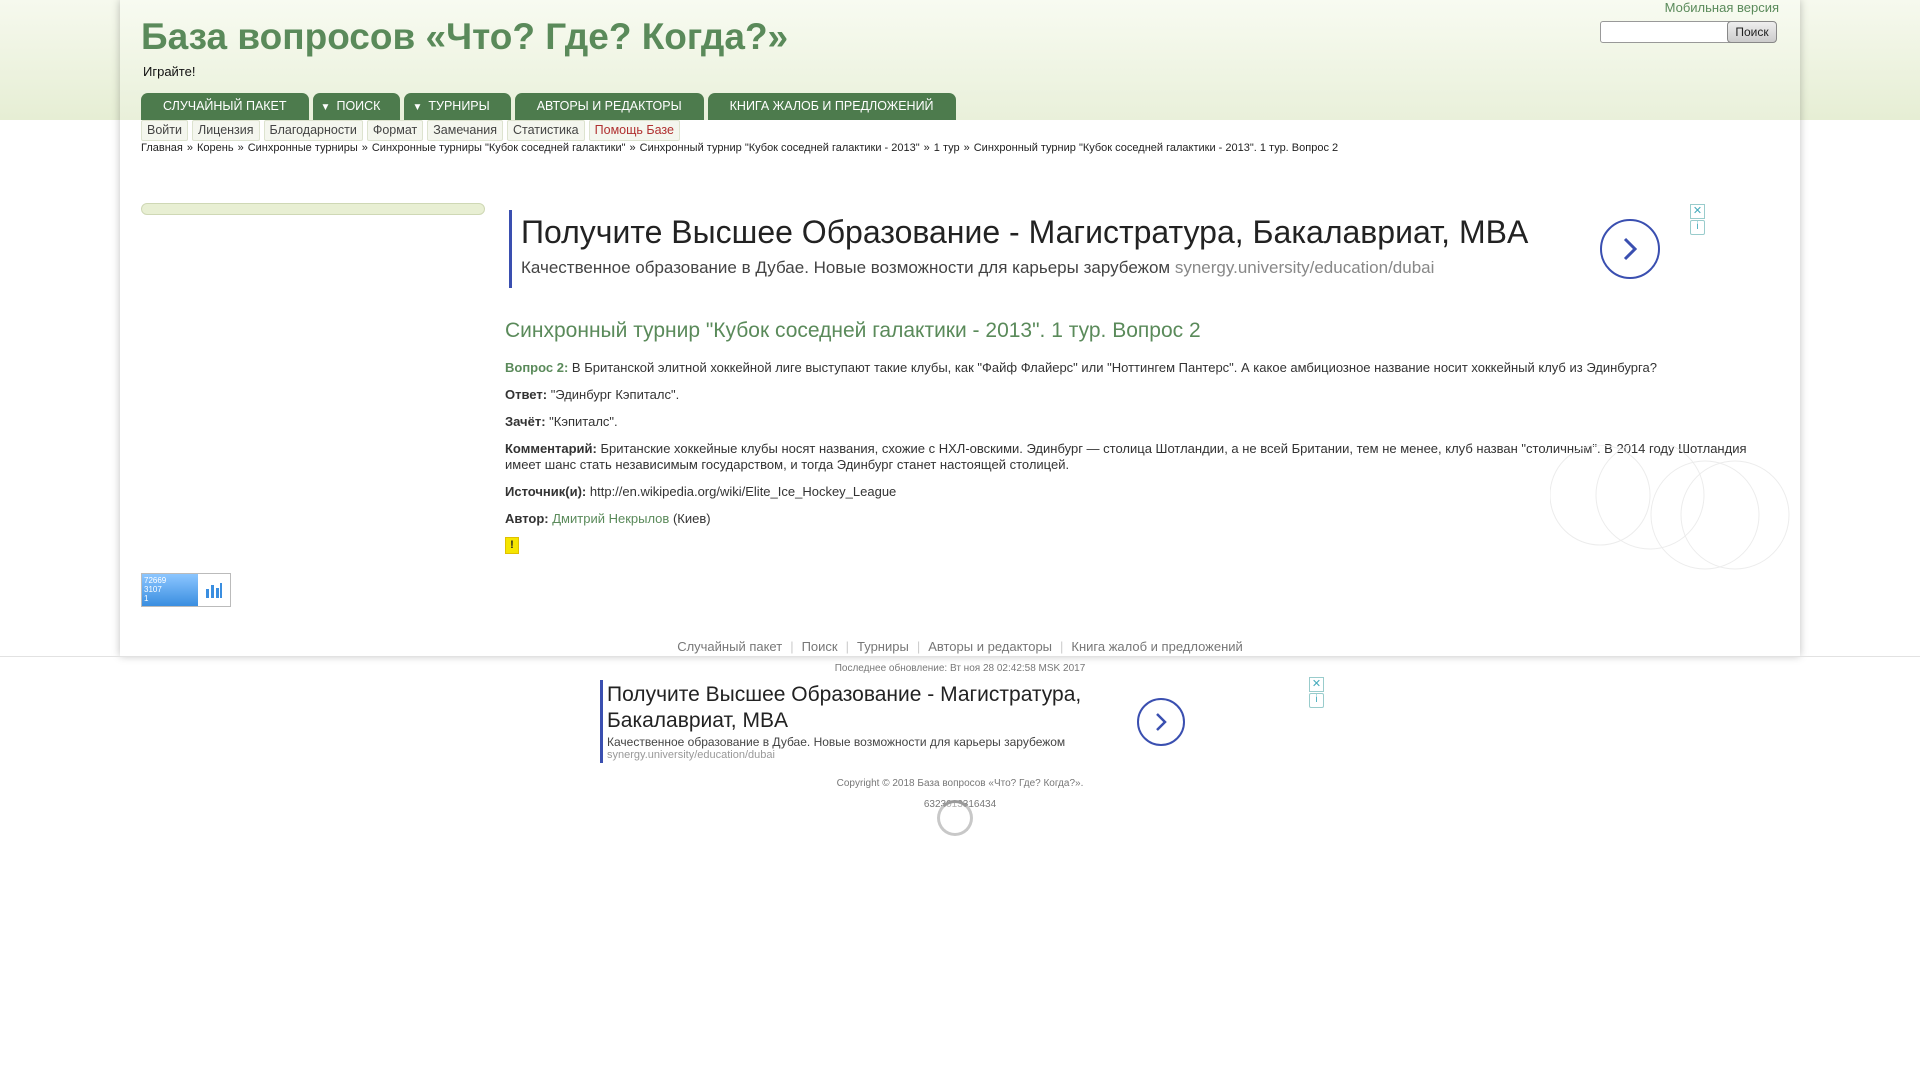 This screenshot has height=1080, width=1920. What do you see at coordinates (303, 148) in the screenshot?
I see `breadcrumb-item: Синхронные турниры` at bounding box center [303, 148].